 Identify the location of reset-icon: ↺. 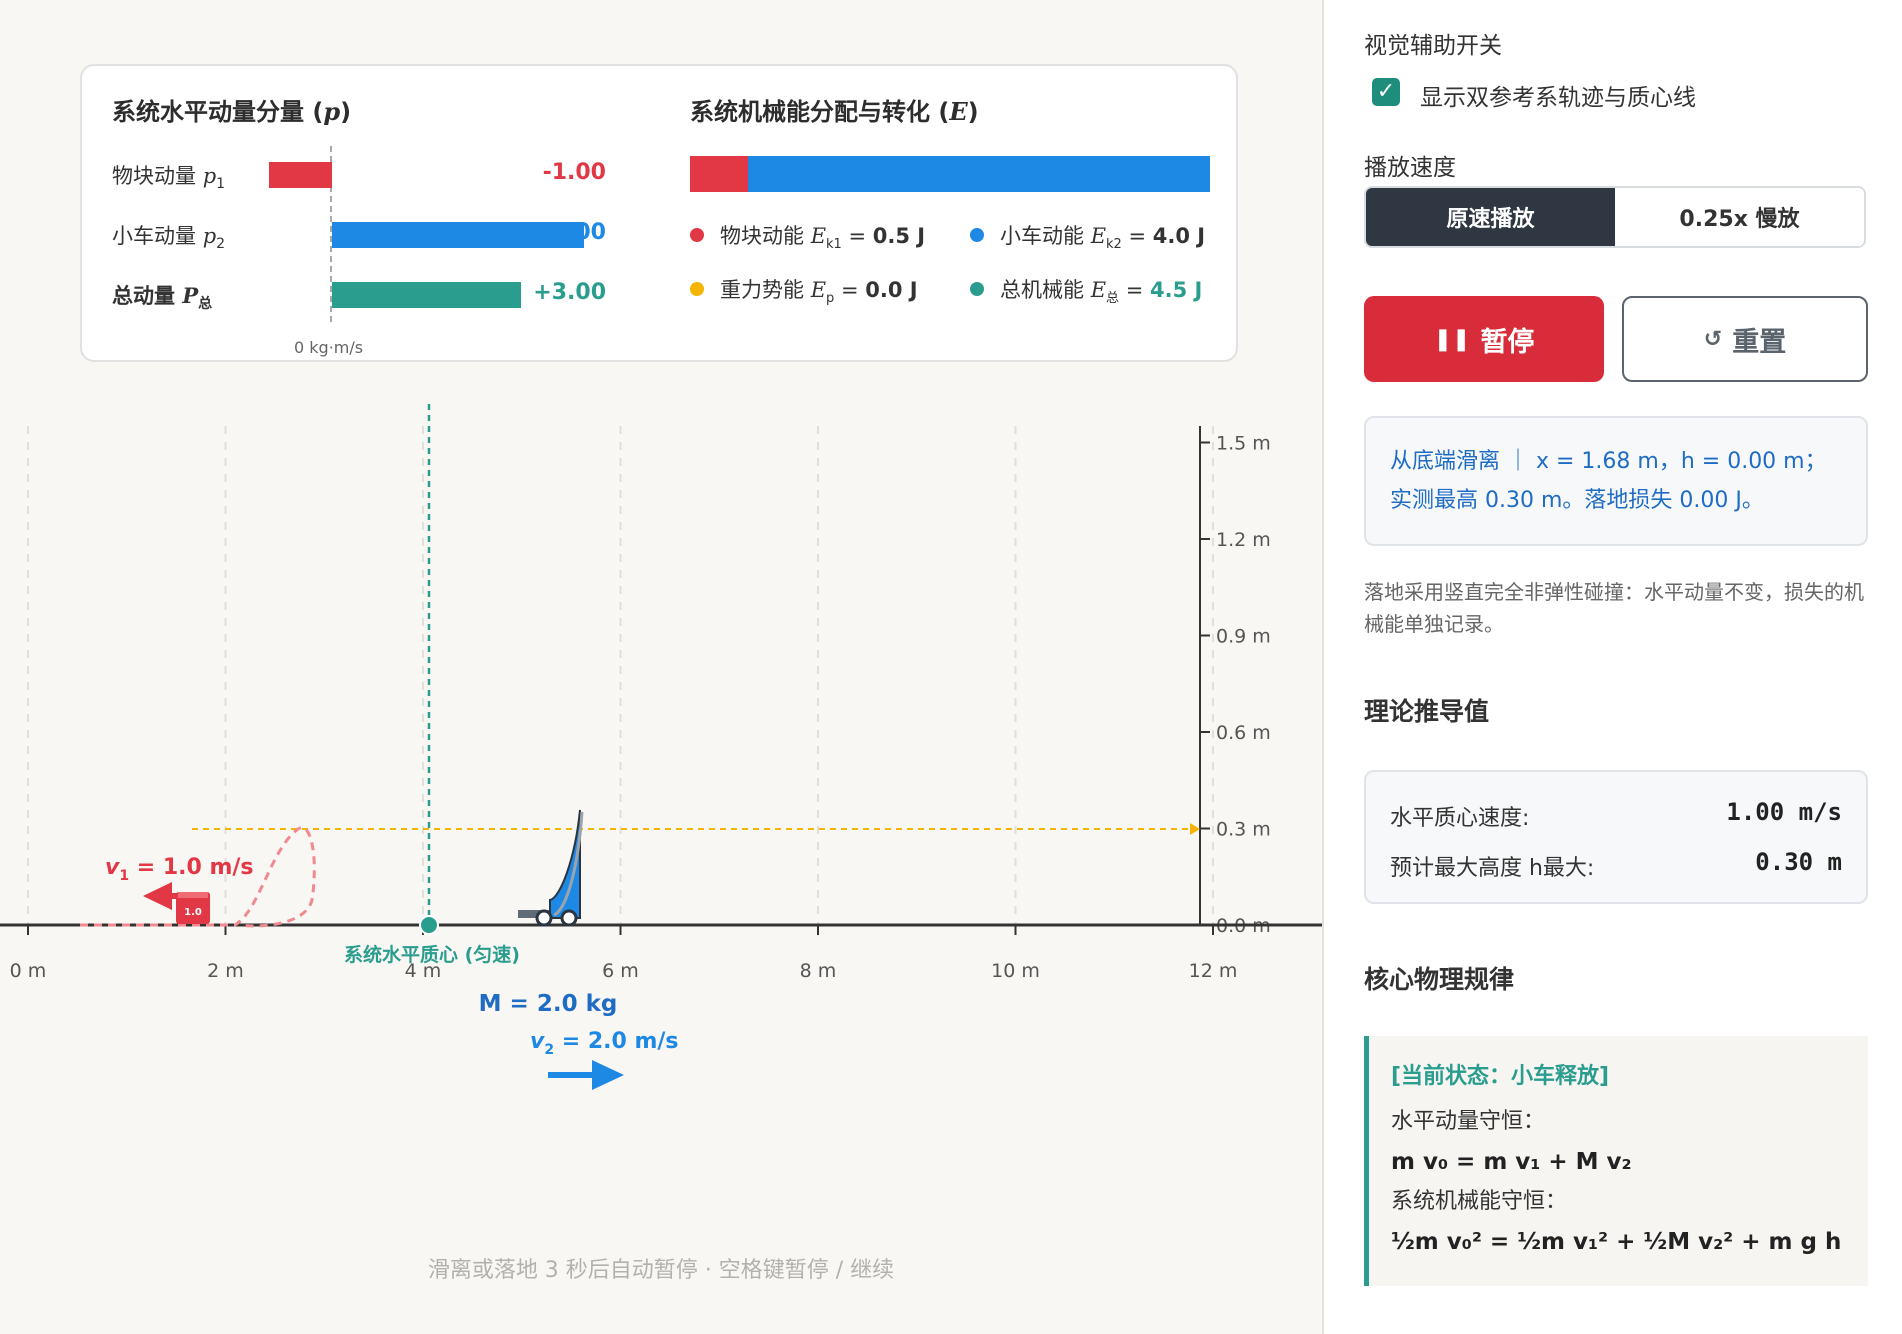
(1713, 339).